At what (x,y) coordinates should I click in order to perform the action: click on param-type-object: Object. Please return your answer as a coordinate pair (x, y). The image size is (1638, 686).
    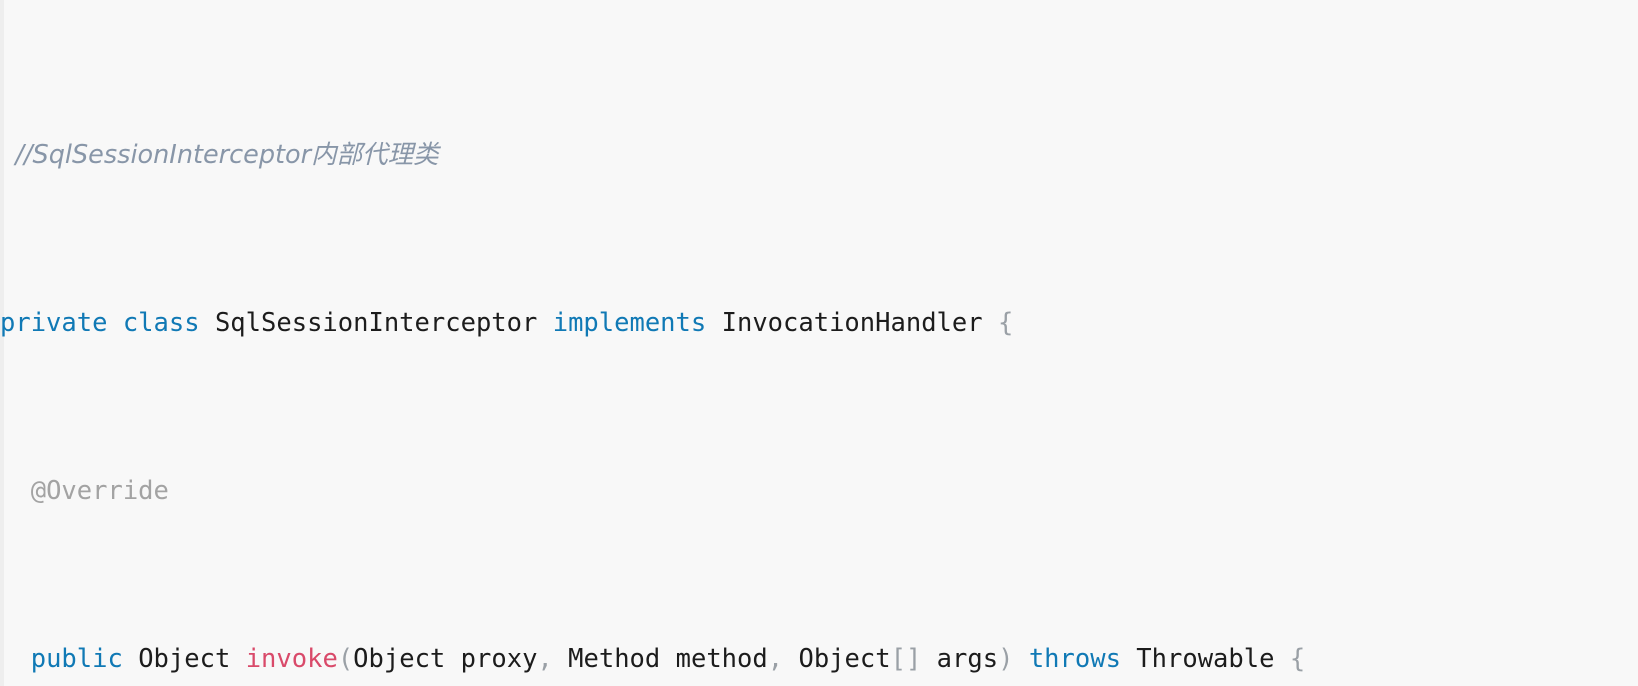
    Looking at the image, I should click on (399, 659).